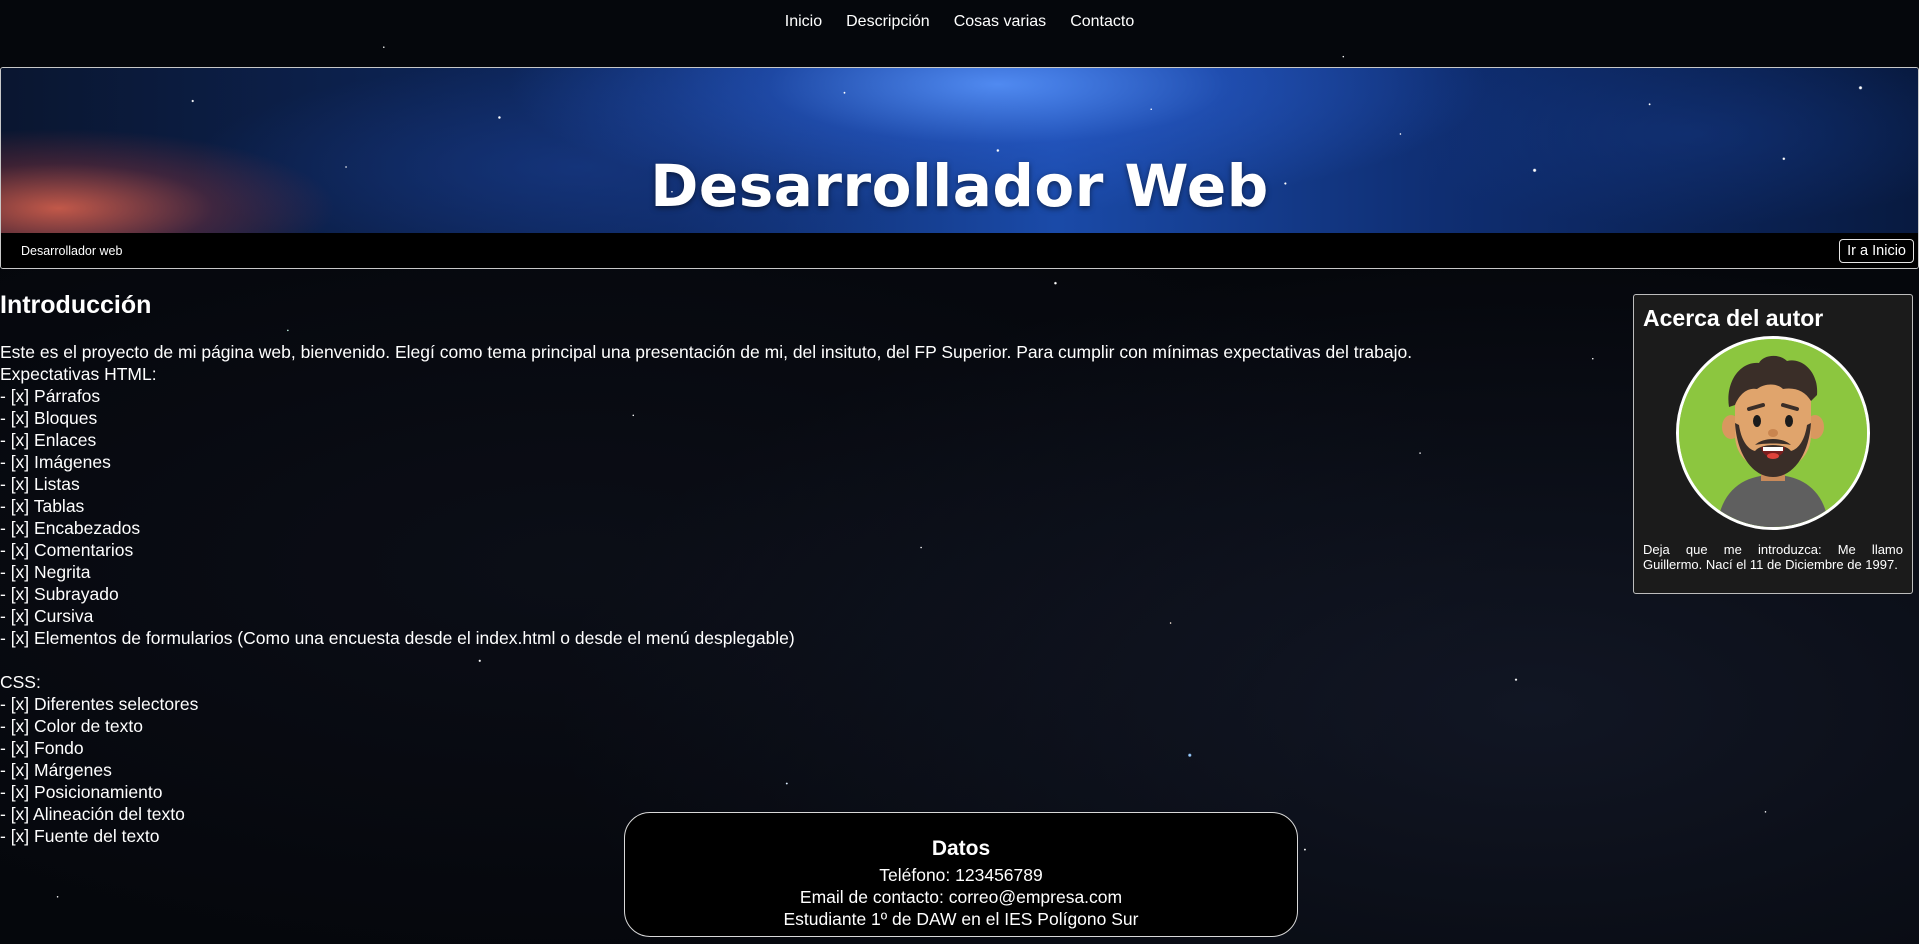 This screenshot has height=944, width=1919. Describe the element at coordinates (45, 572) in the screenshot. I see `list-item: - [x] Negrita` at that location.